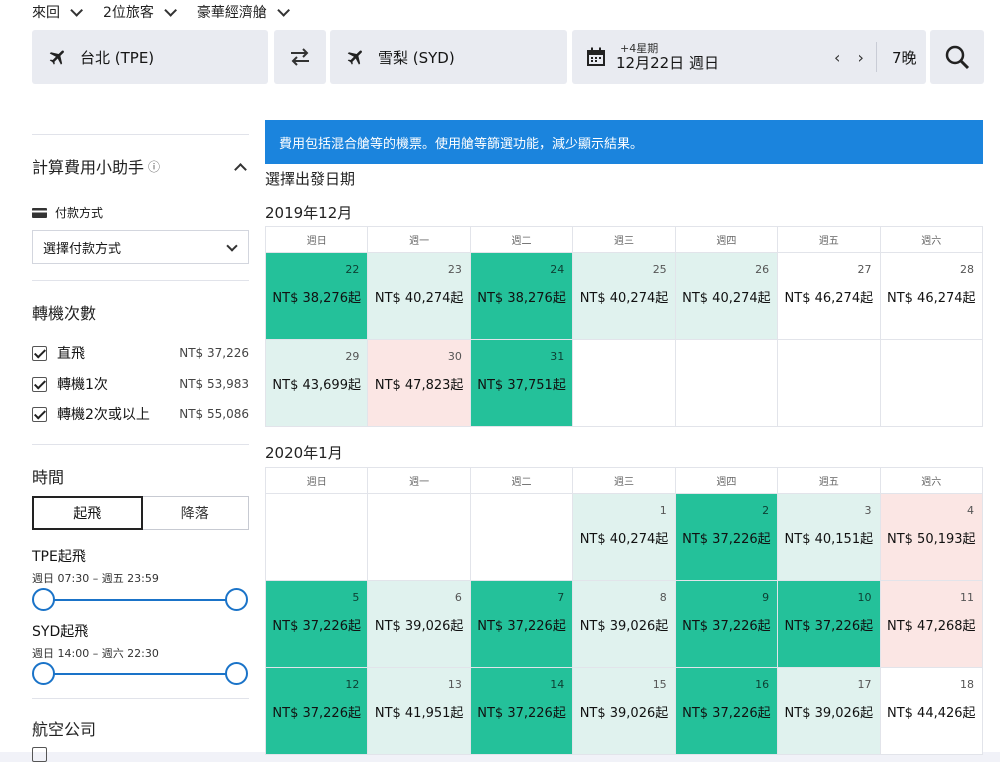 The height and width of the screenshot is (762, 1000). Describe the element at coordinates (46, 13) in the screenshot. I see `trip-type-label: 來回` at that location.